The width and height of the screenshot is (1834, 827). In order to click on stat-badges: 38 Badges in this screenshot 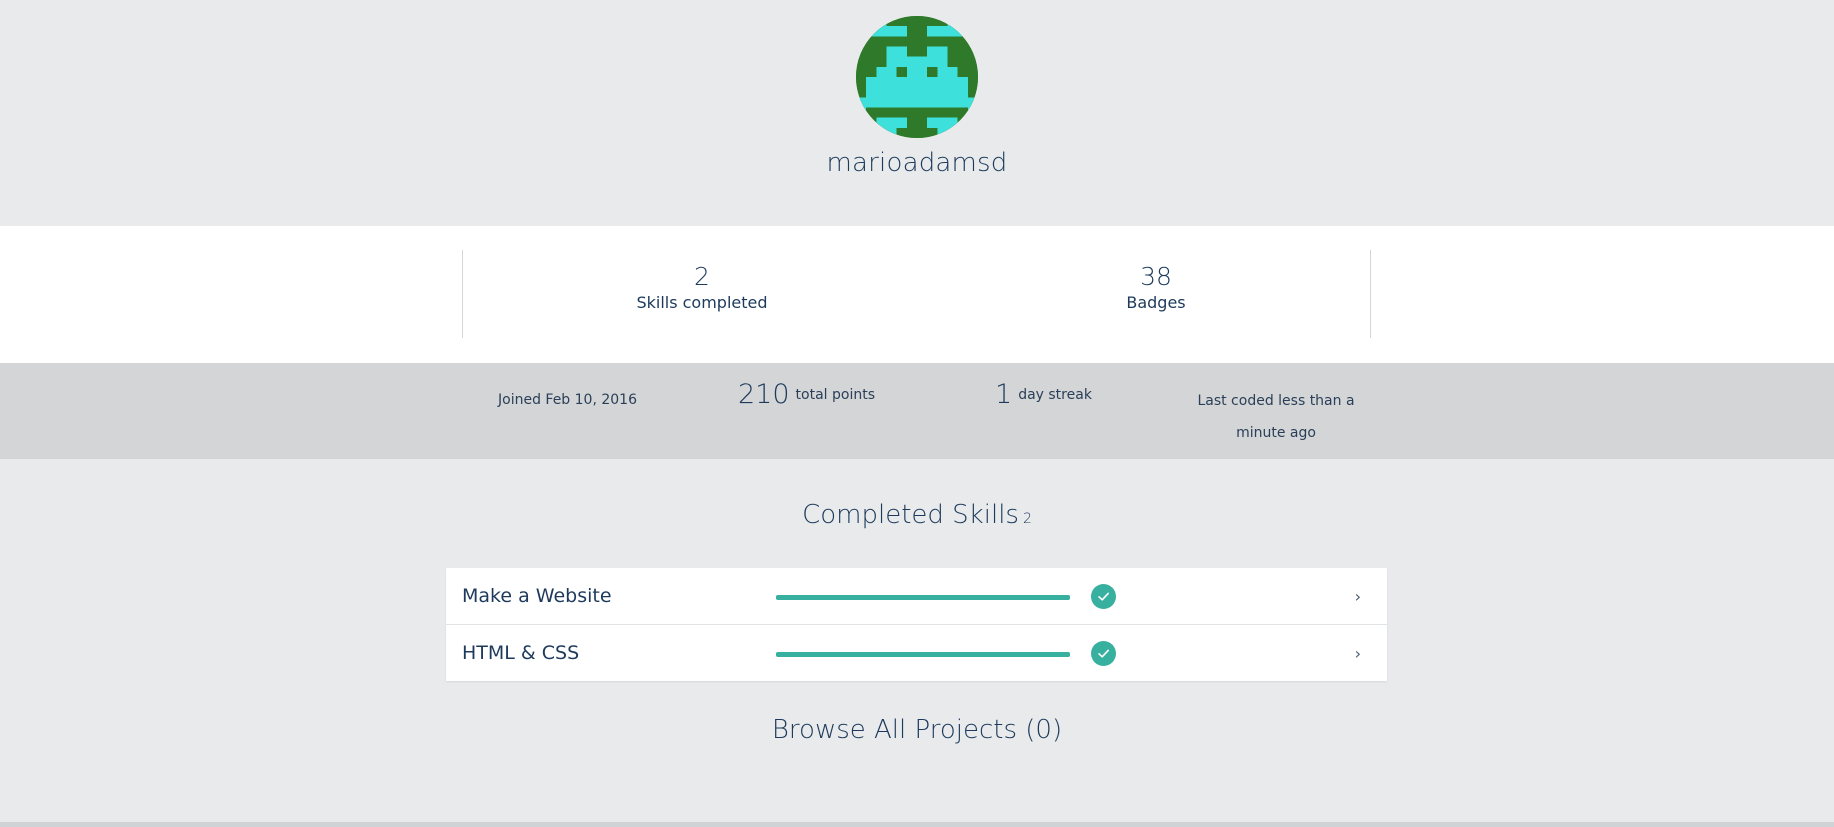, I will do `click(1156, 282)`.